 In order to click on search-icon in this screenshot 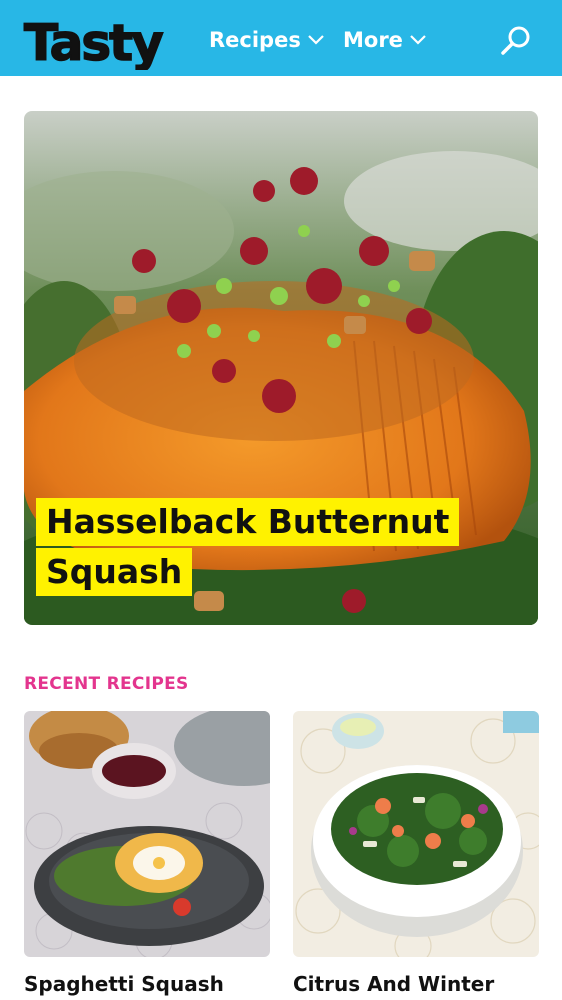, I will do `click(516, 41)`.